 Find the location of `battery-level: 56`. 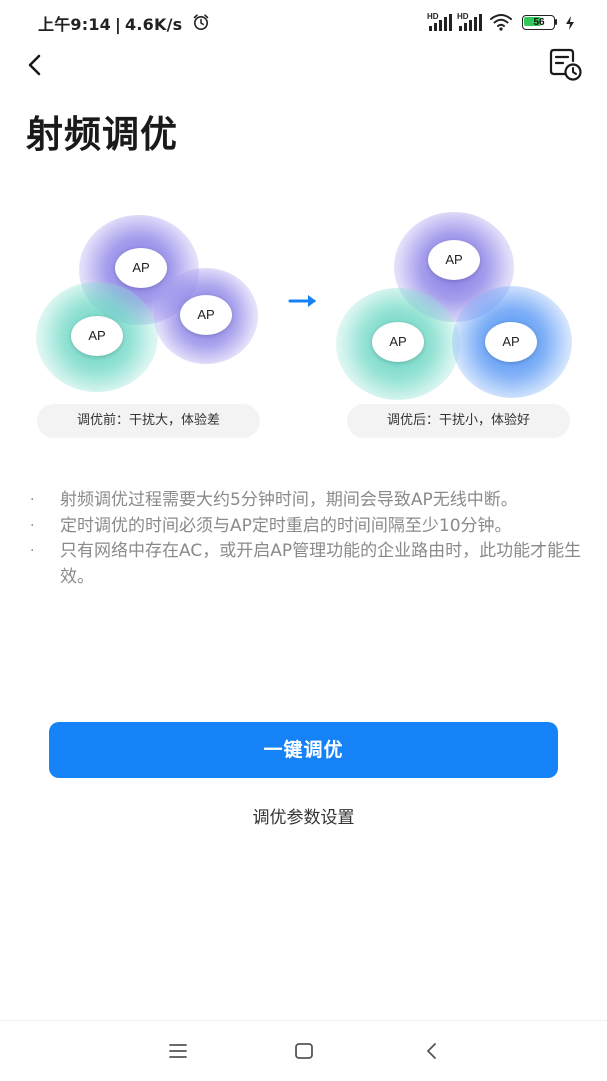

battery-level: 56 is located at coordinates (539, 22).